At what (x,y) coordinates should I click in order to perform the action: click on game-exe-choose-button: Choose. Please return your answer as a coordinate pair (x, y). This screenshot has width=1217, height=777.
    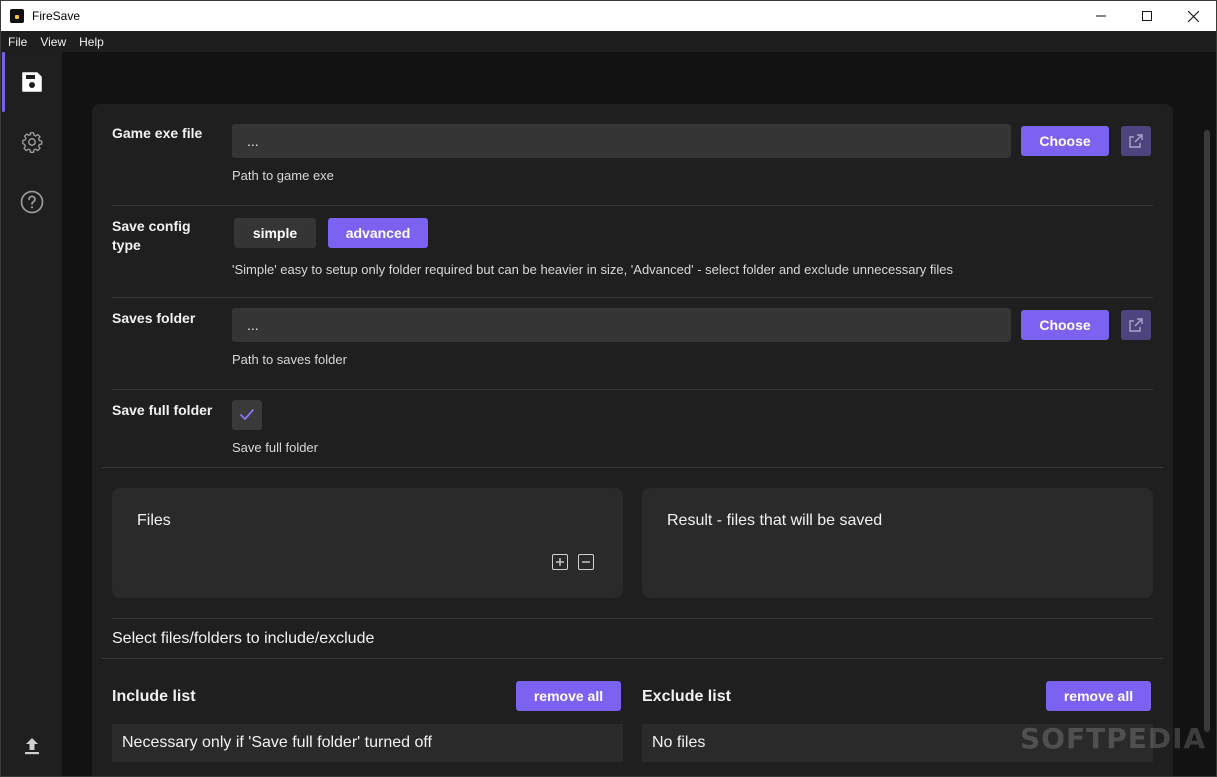
    Looking at the image, I should click on (1065, 141).